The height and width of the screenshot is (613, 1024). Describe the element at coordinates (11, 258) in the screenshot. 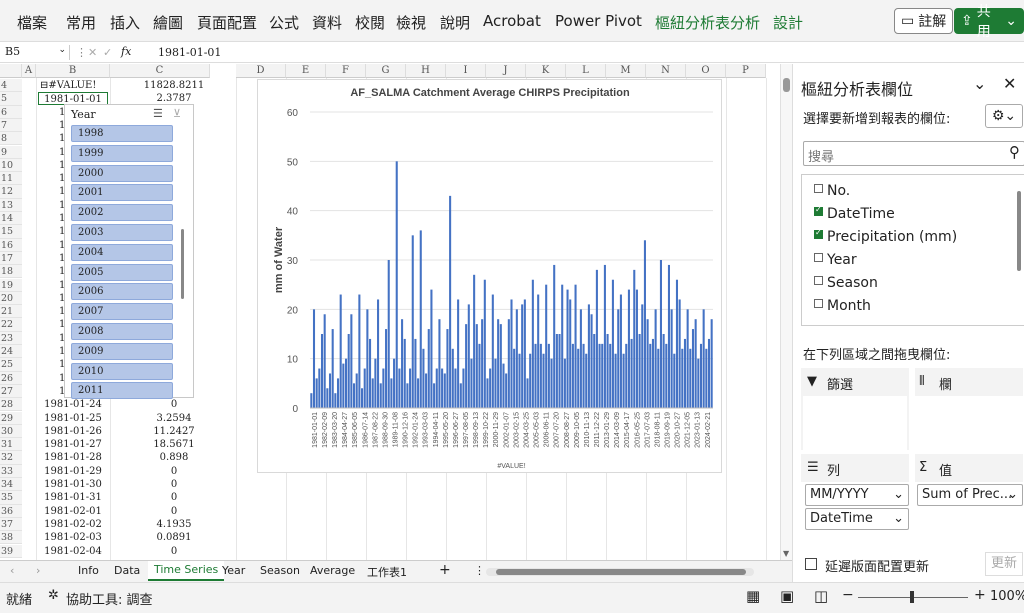

I see `row-header: 17` at that location.